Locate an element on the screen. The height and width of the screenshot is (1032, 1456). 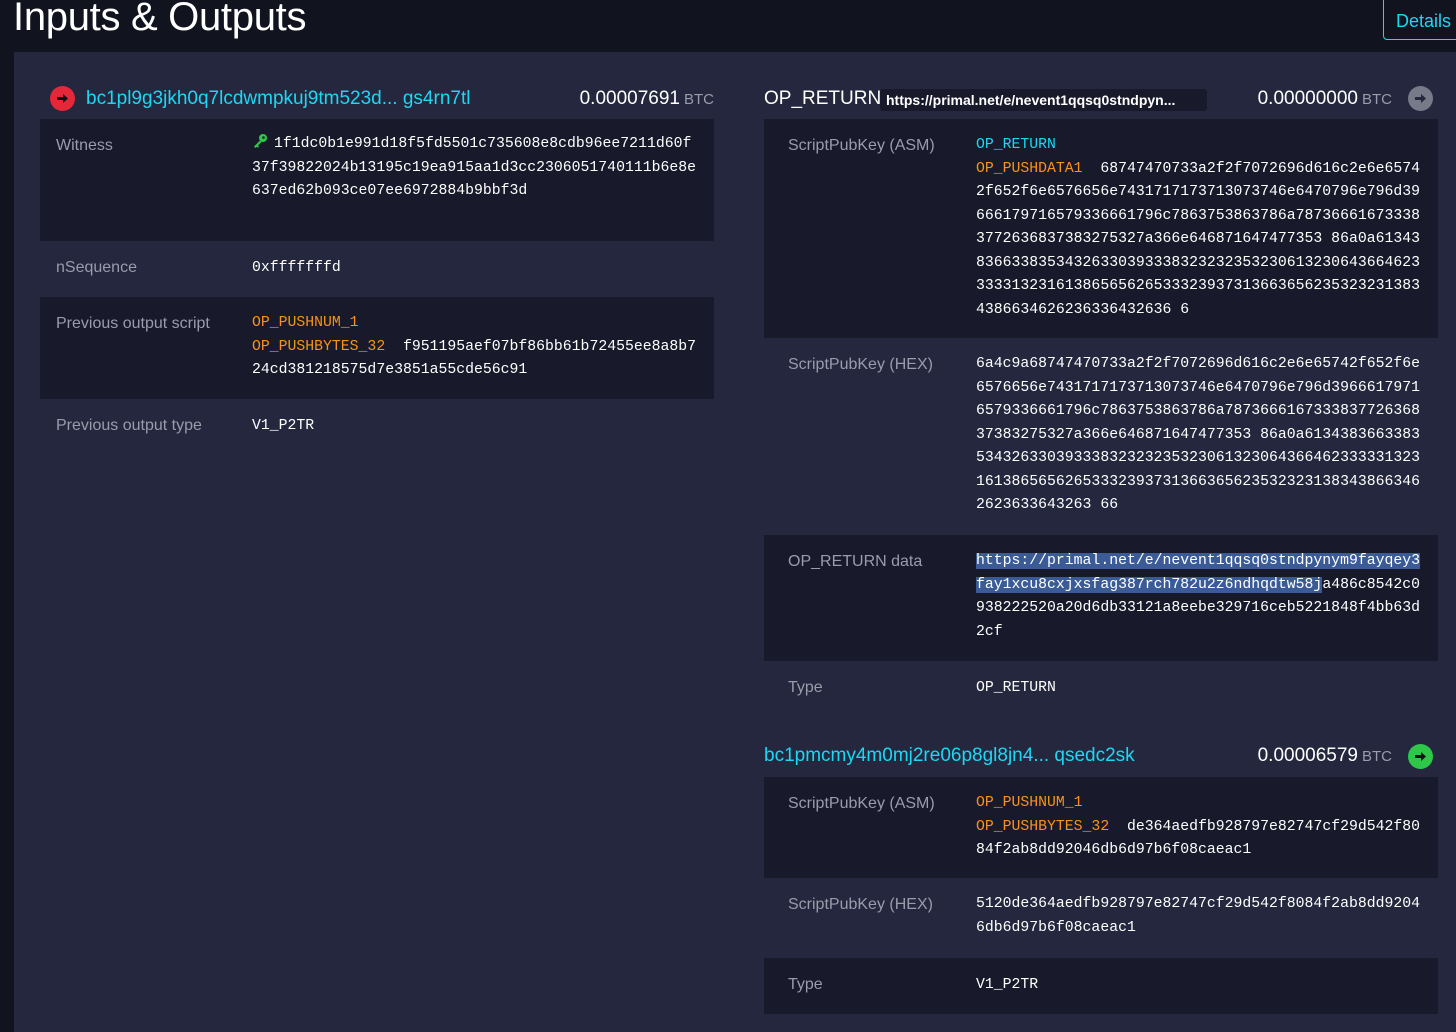
output-amount-value: 0.00006579 is located at coordinates (1307, 755).